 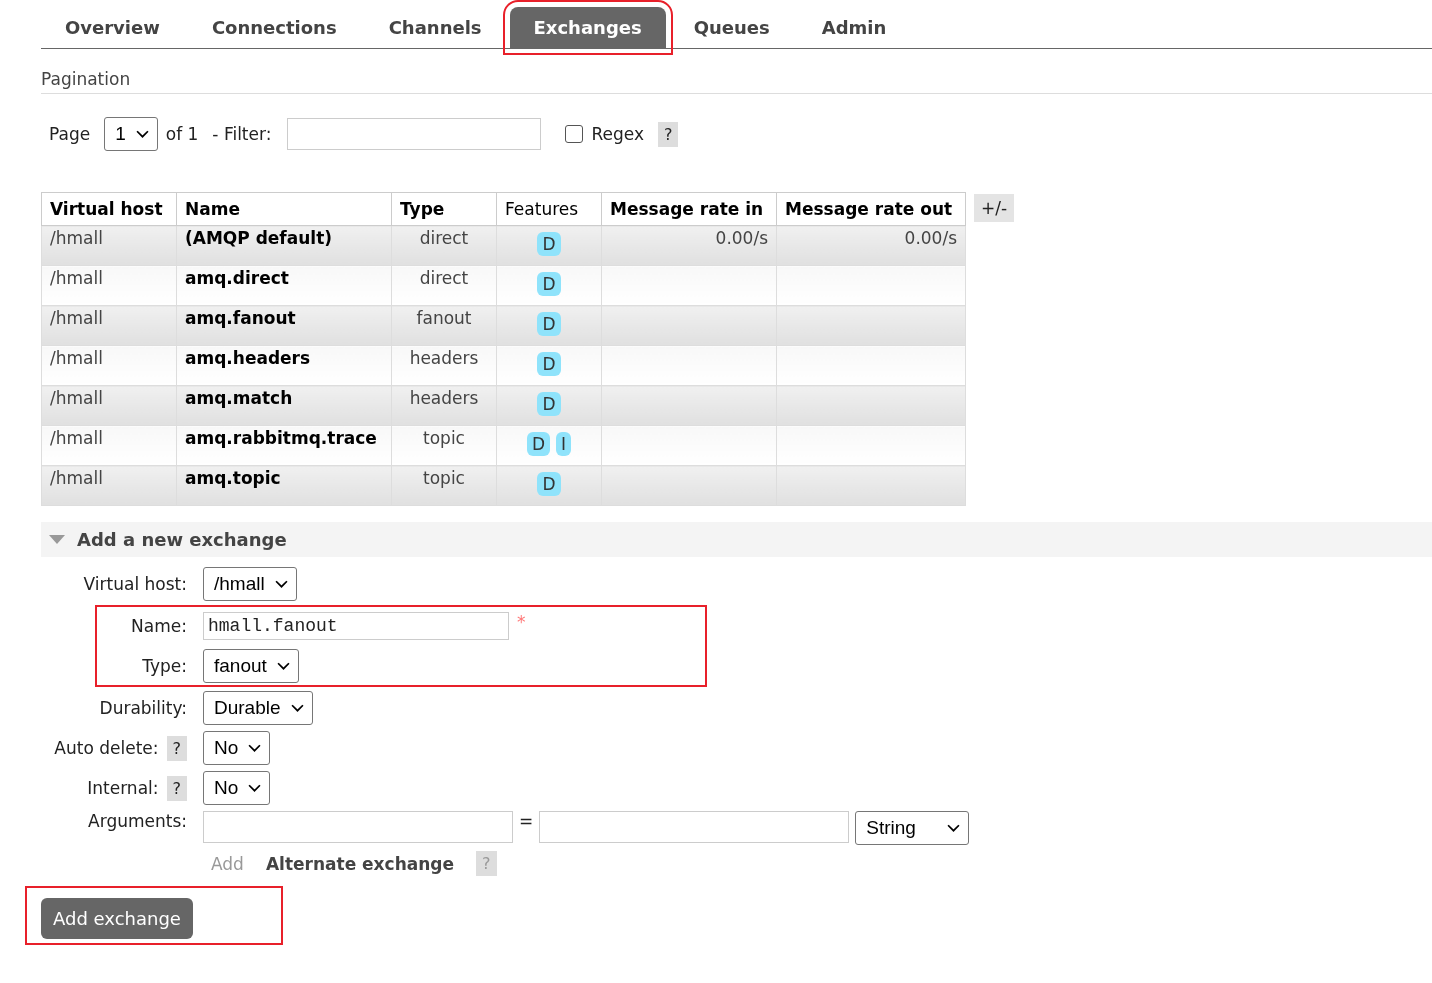 I want to click on argument-type-dropdown: String, so click(x=912, y=828).